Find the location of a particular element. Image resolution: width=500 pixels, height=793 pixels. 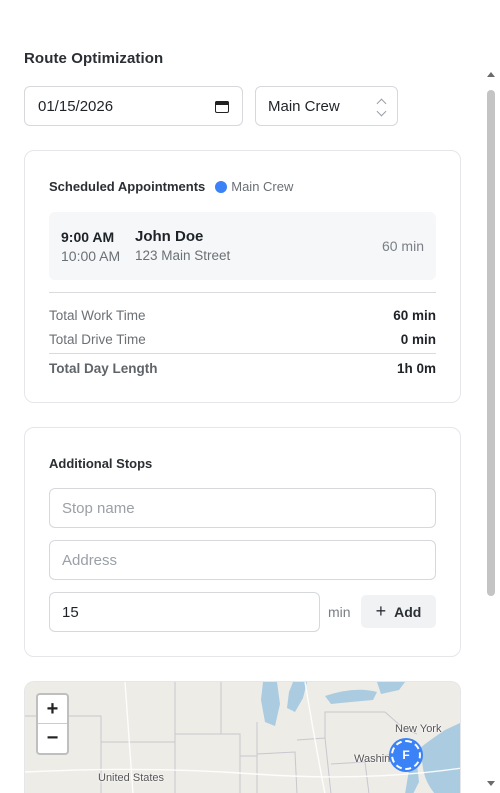

stops-title: Additional Stops is located at coordinates (101, 463).